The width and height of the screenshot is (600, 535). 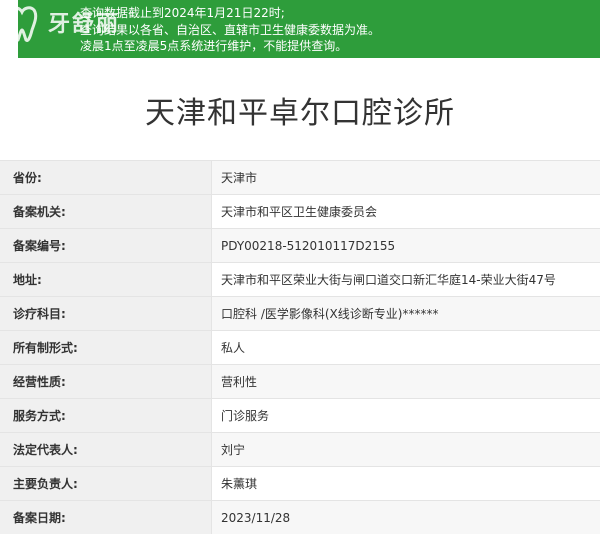 I want to click on tooth-logo-icon, so click(x=22, y=24).